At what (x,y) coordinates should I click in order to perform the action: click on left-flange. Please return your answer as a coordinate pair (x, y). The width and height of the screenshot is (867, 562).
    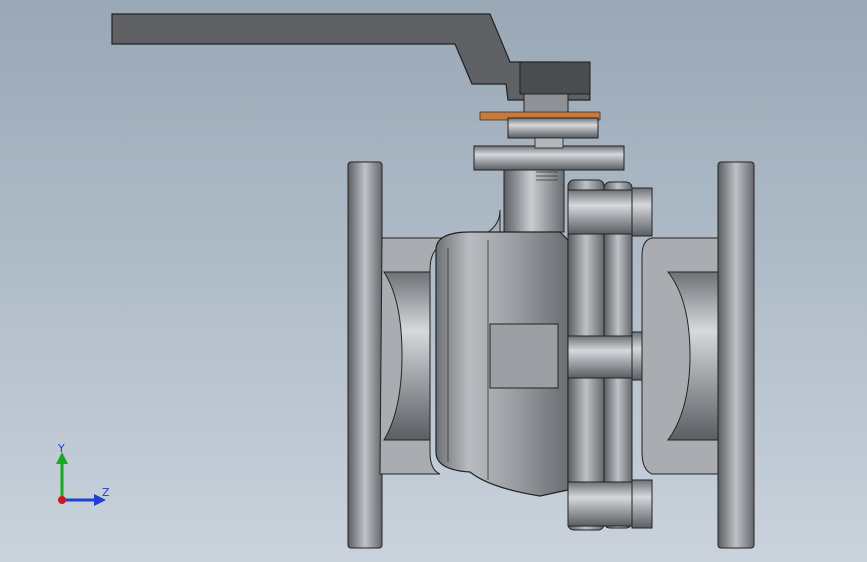
    Looking at the image, I should click on (365, 355).